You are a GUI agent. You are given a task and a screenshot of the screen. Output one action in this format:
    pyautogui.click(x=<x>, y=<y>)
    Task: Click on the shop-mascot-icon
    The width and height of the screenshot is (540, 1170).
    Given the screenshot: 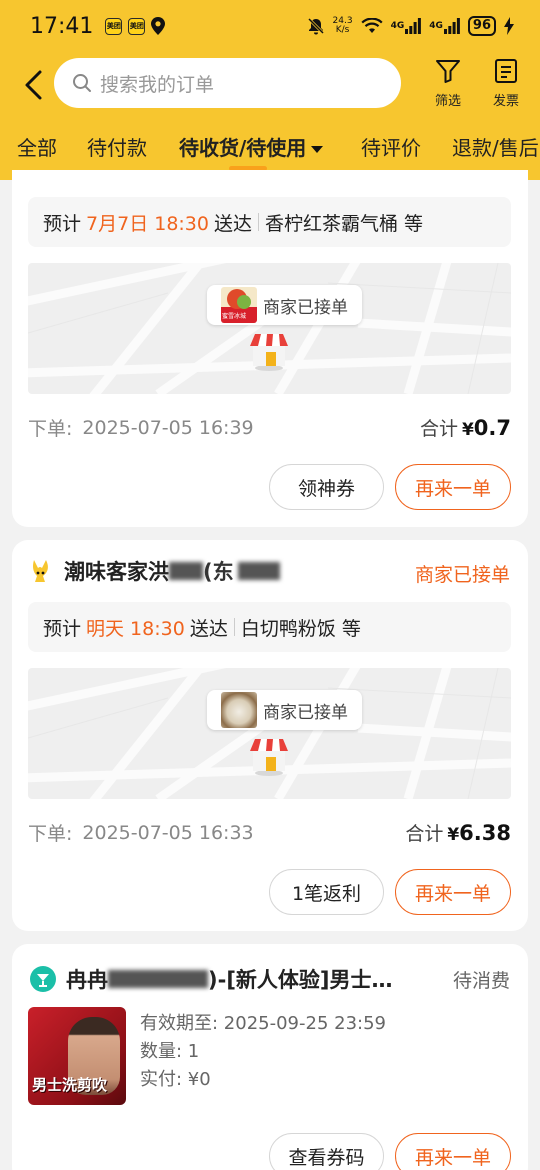 What is the action you would take?
    pyautogui.click(x=40, y=571)
    